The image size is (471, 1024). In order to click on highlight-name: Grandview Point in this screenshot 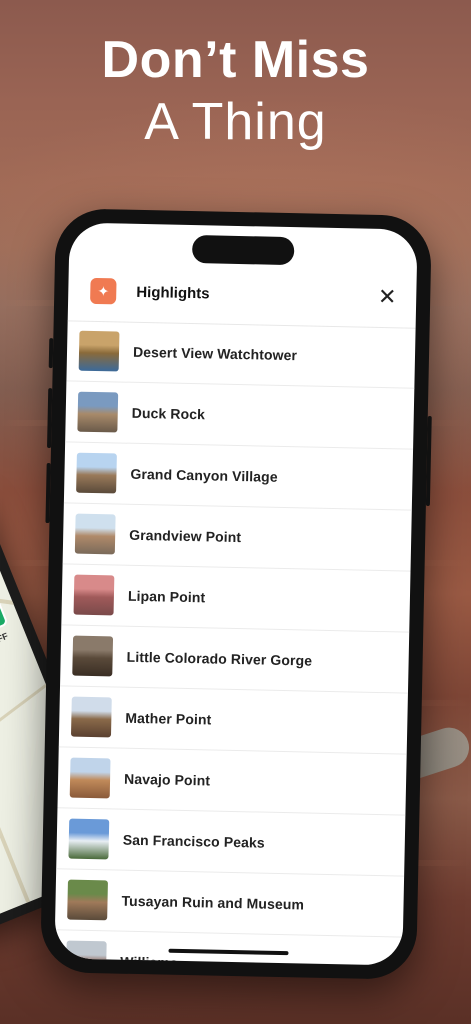, I will do `click(185, 536)`.